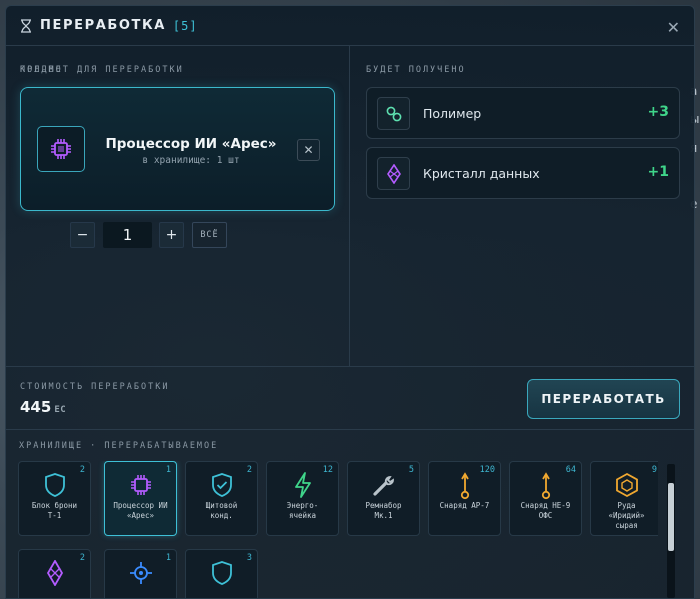 The width and height of the screenshot is (700, 599). Describe the element at coordinates (302, 510) in the screenshot. I see `slot-name: Энерго- ячейка` at that location.